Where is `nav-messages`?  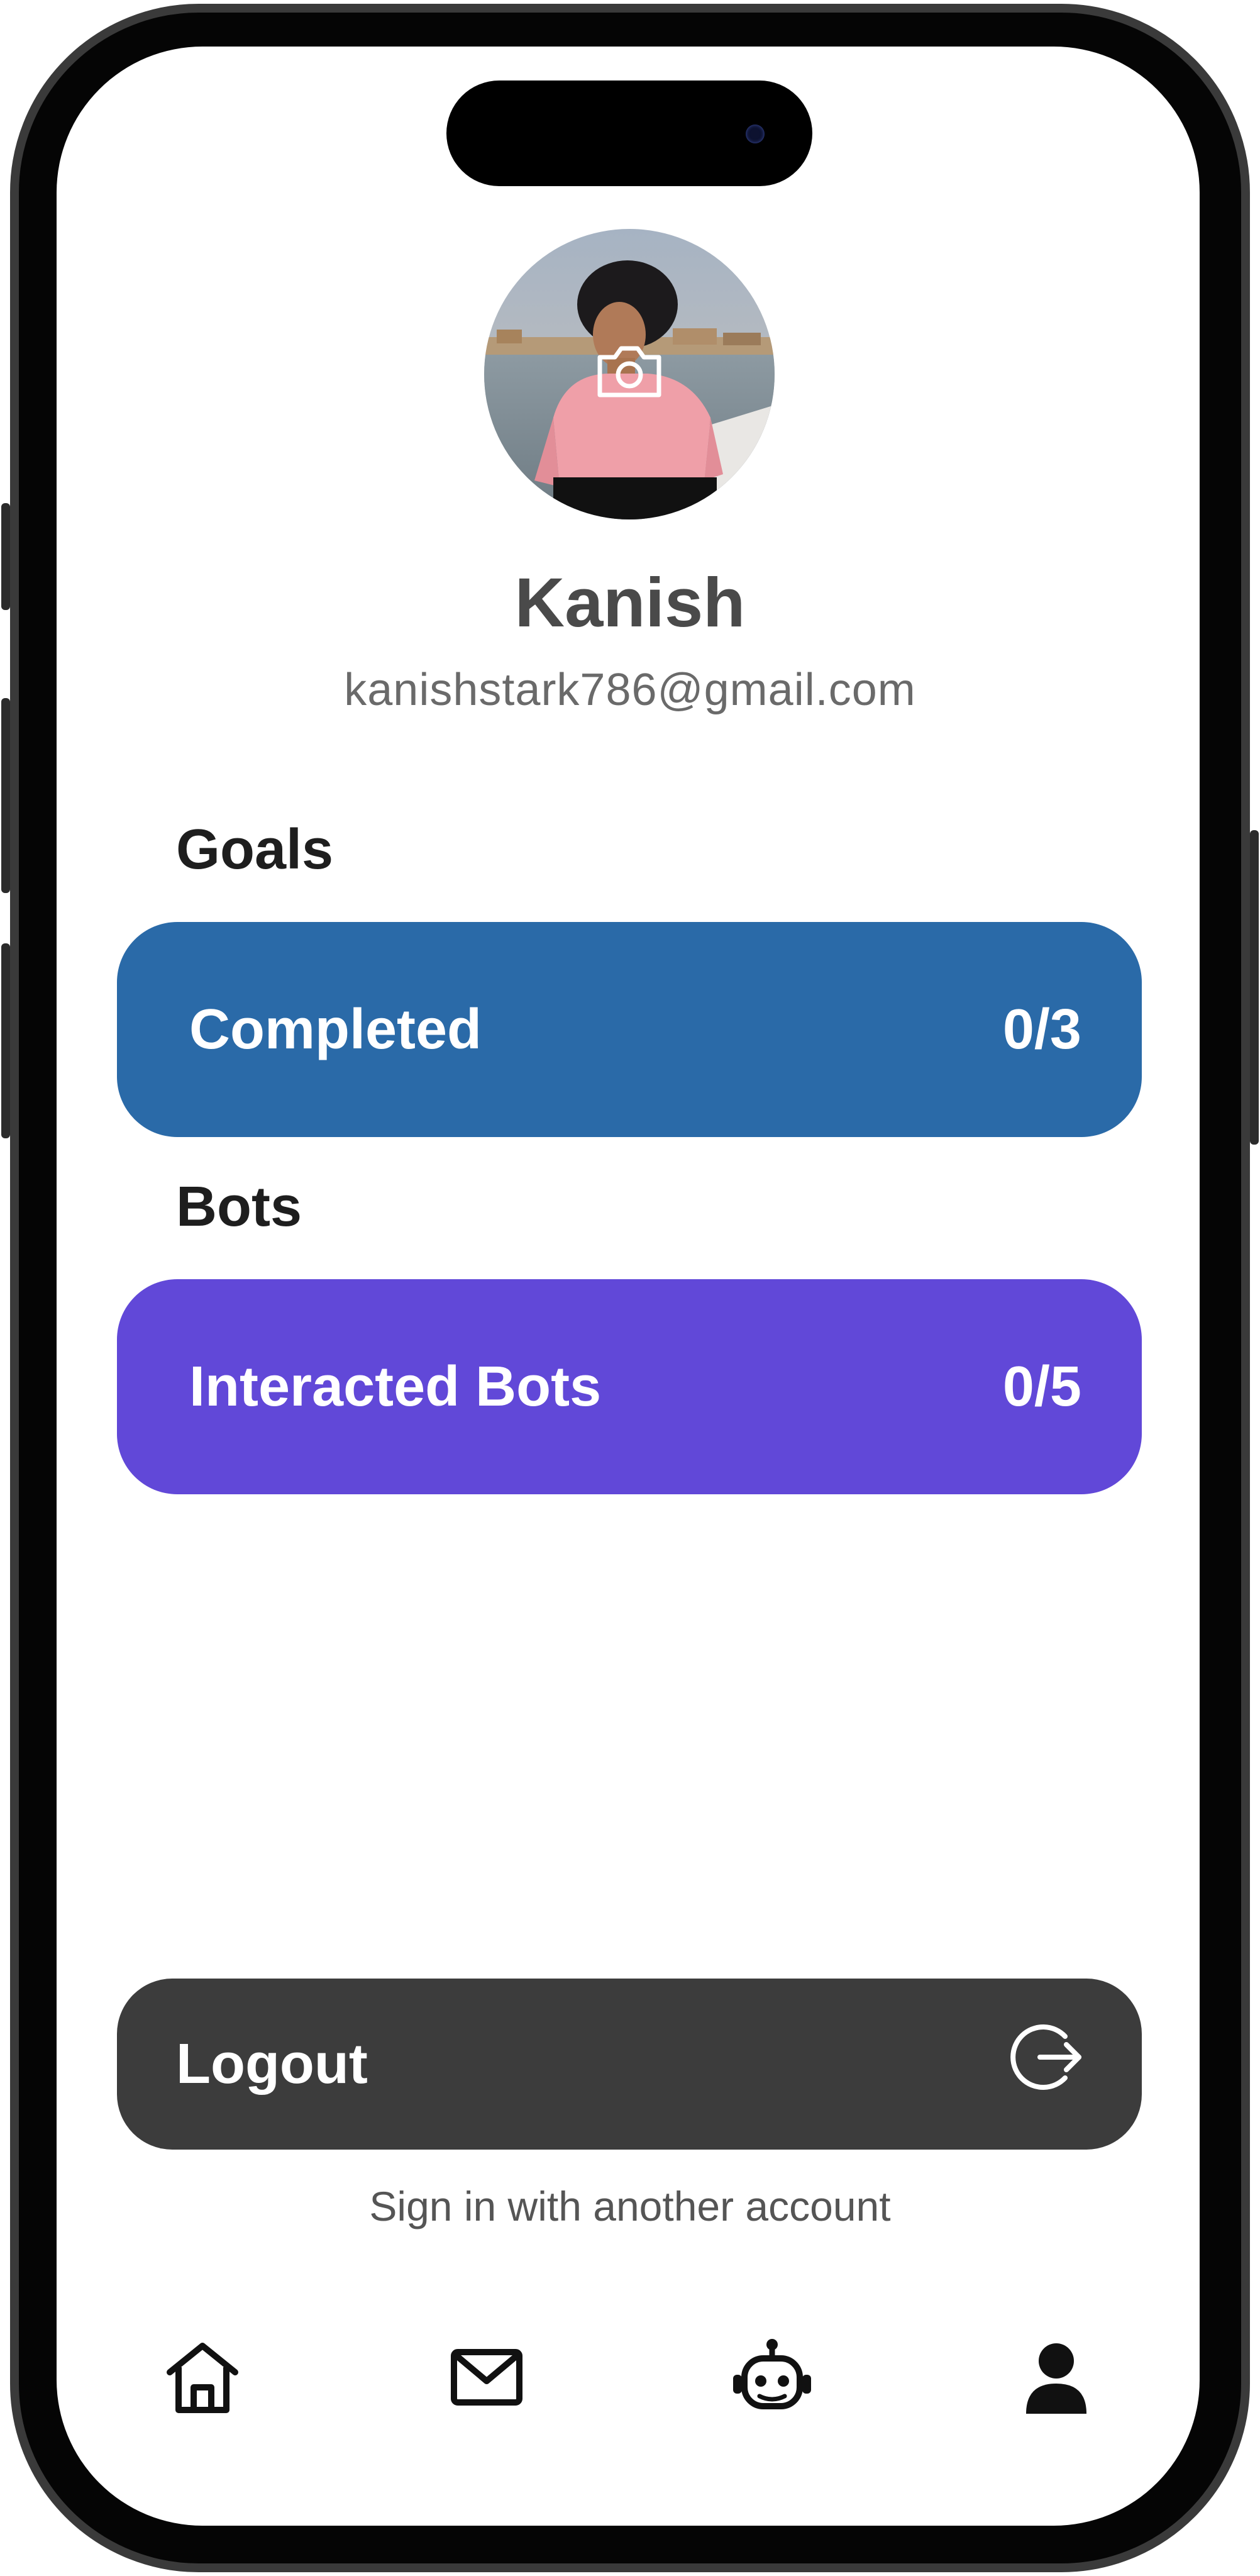 nav-messages is located at coordinates (487, 2377).